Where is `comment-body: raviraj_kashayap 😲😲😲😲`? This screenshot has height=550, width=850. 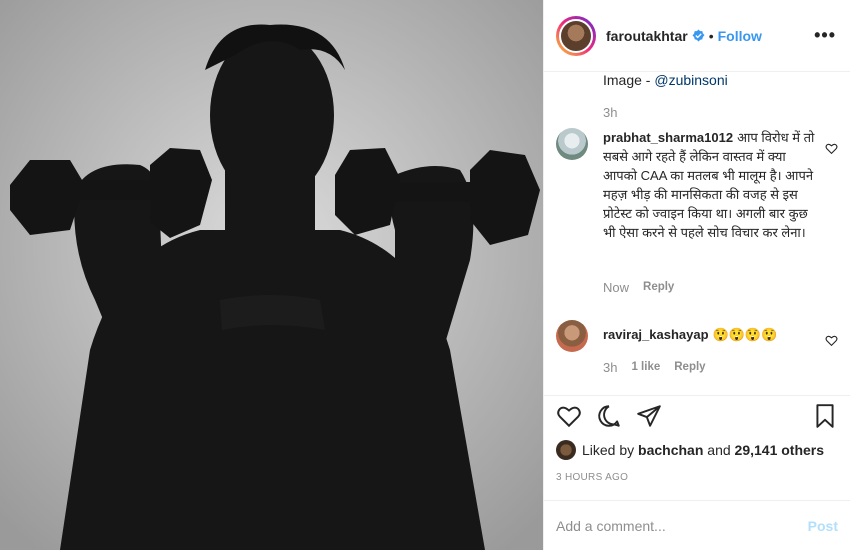 comment-body: raviraj_kashayap 😲😲😲😲 is located at coordinates (711, 334).